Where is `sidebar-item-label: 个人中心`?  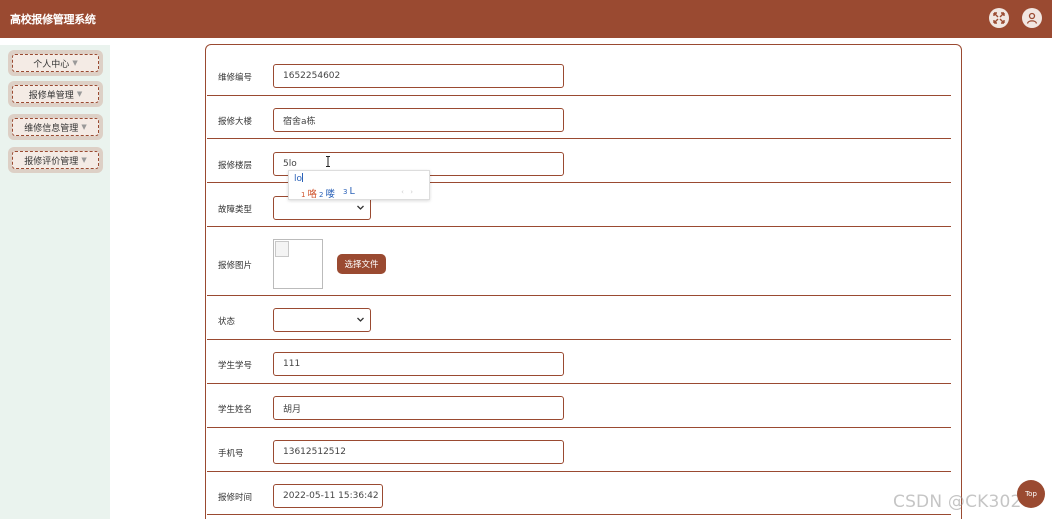
sidebar-item-label: 个人中心 is located at coordinates (51, 64).